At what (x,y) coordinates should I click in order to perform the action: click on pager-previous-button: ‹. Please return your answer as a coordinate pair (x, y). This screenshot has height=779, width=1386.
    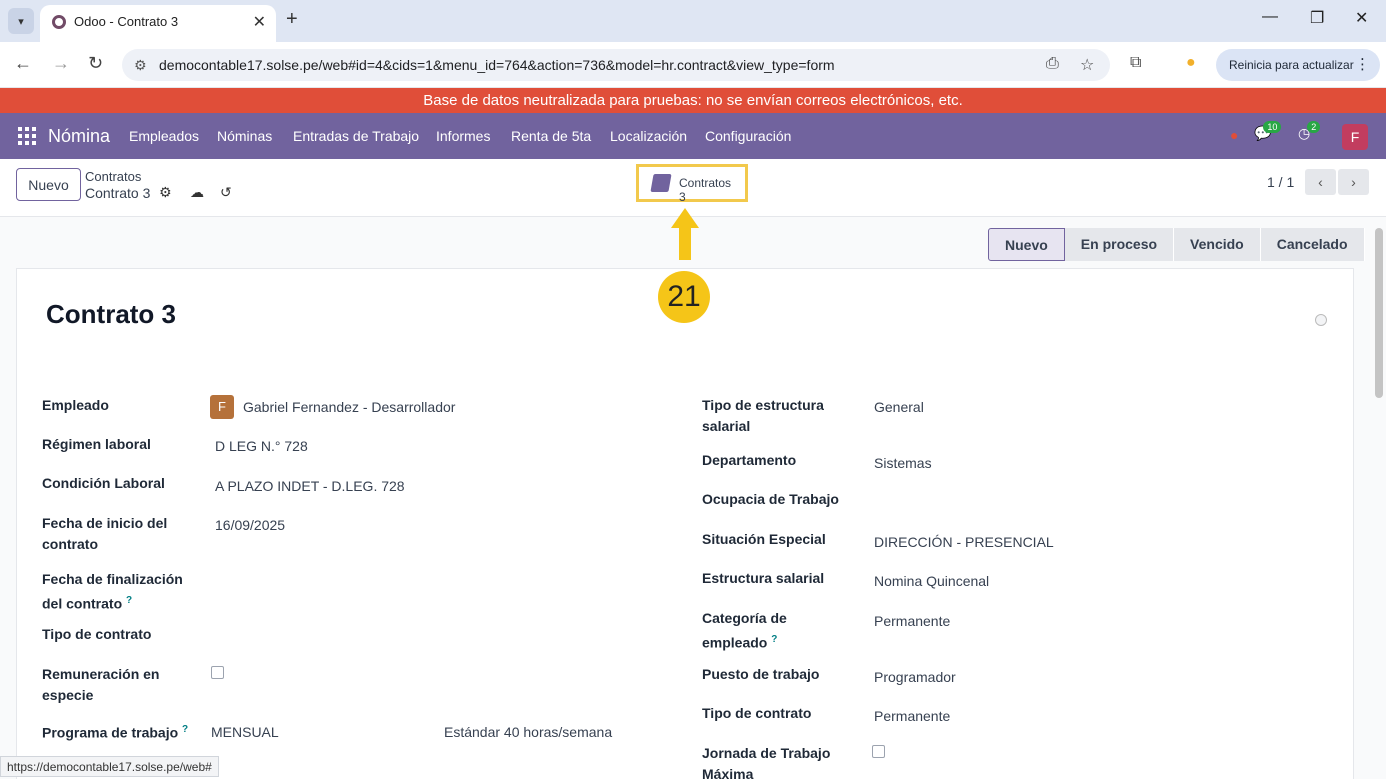
    Looking at the image, I should click on (1320, 182).